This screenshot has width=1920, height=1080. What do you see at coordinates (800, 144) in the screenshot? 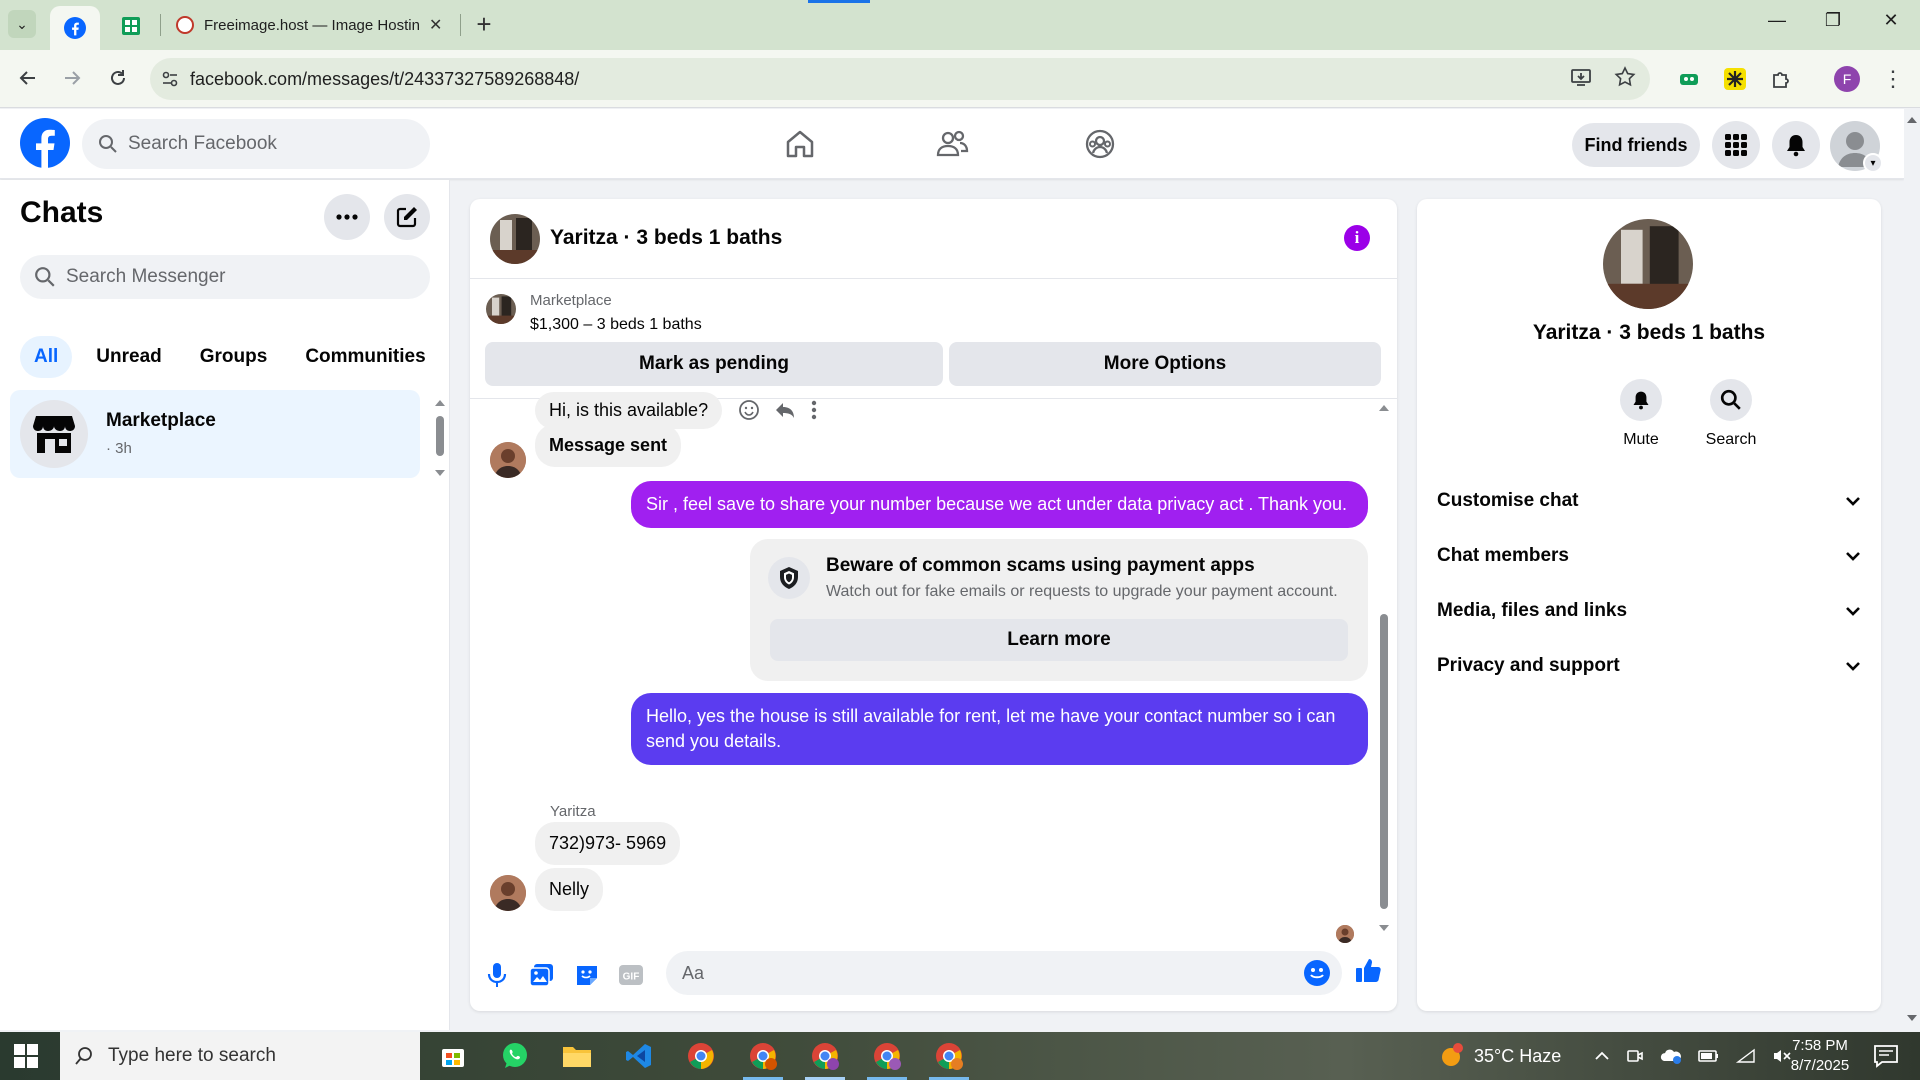
I see `home-nav-button` at bounding box center [800, 144].